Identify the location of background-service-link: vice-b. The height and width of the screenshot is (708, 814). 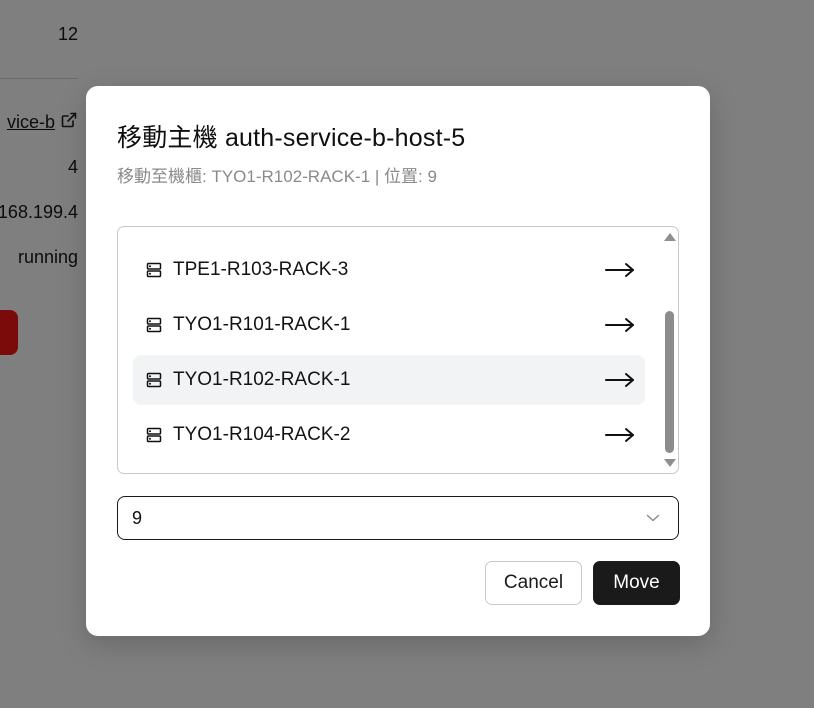
(42, 122).